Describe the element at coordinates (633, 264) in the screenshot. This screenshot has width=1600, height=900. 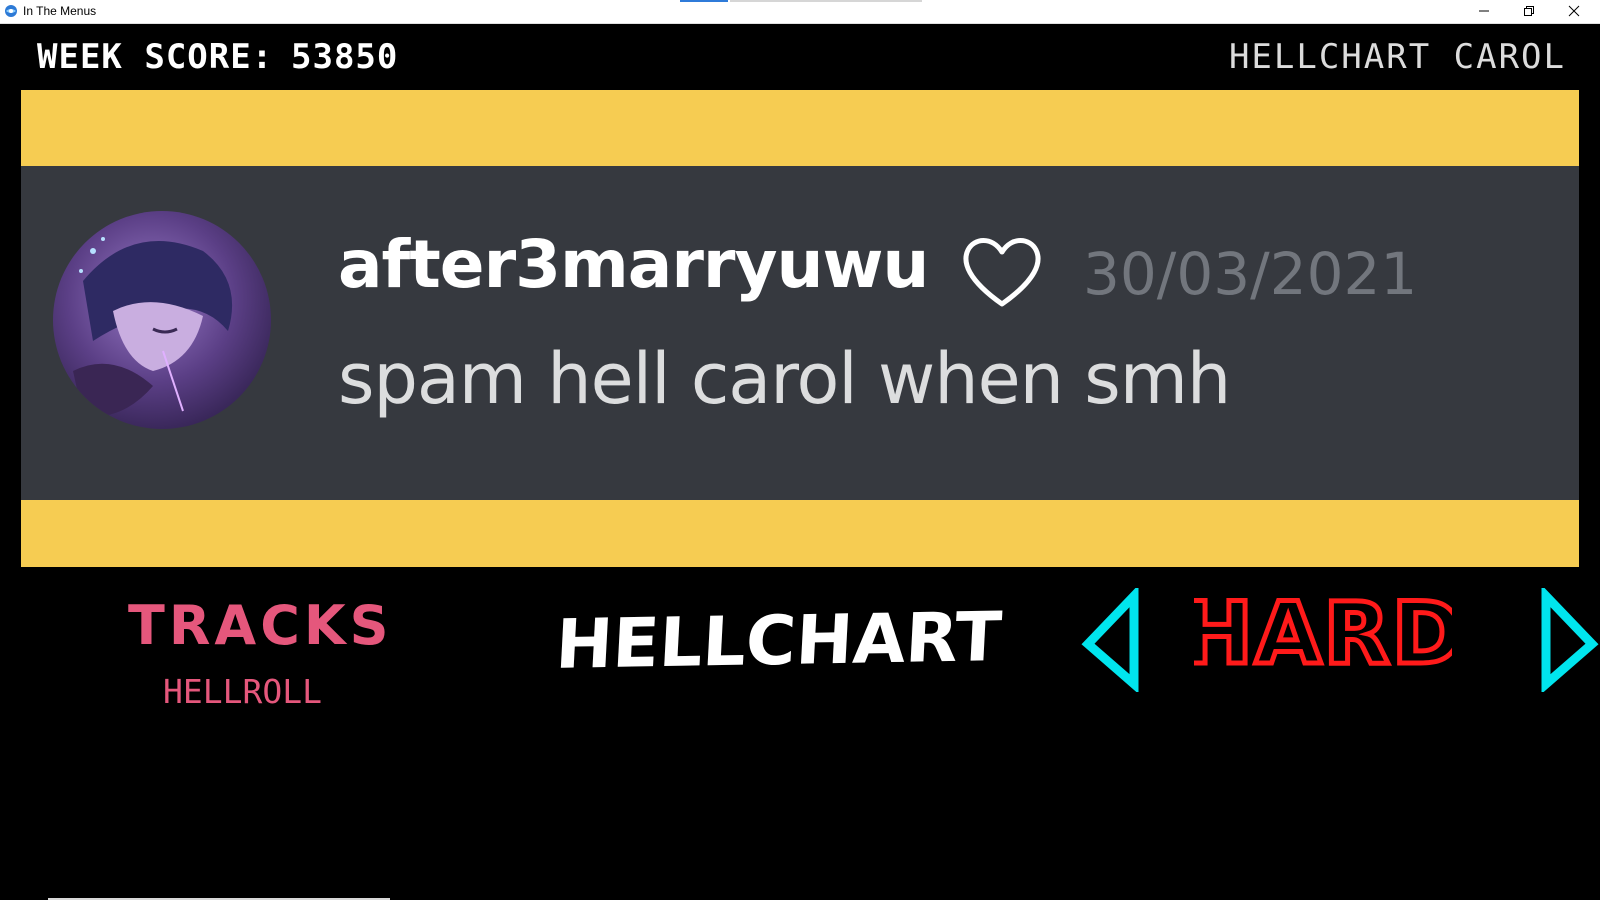
I see `message-username: after3marryuwu` at that location.